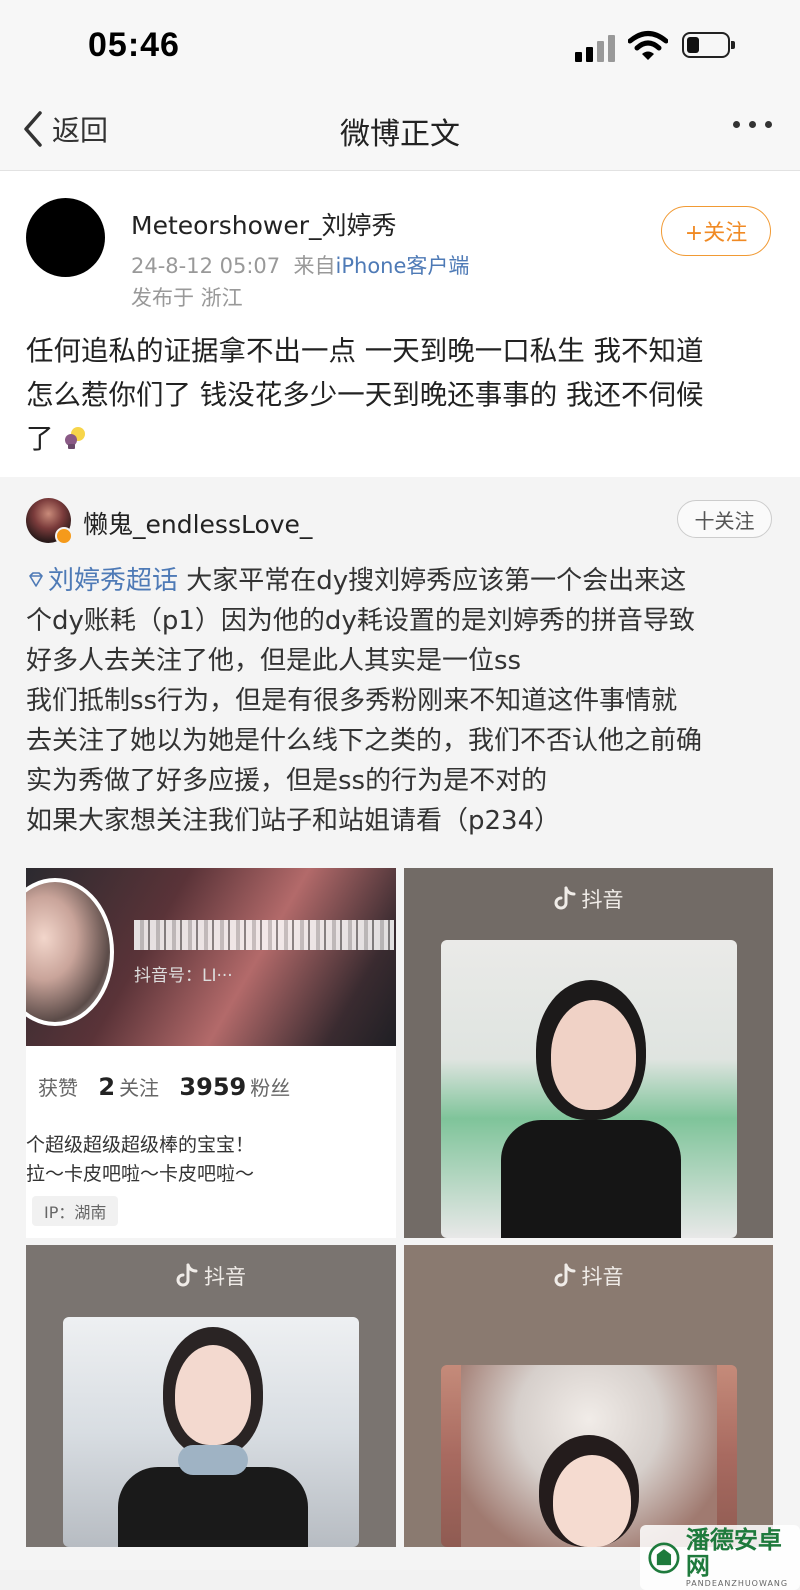 The height and width of the screenshot is (1590, 800). Describe the element at coordinates (403, 266) in the screenshot. I see `post-source: iPhone客户端` at that location.